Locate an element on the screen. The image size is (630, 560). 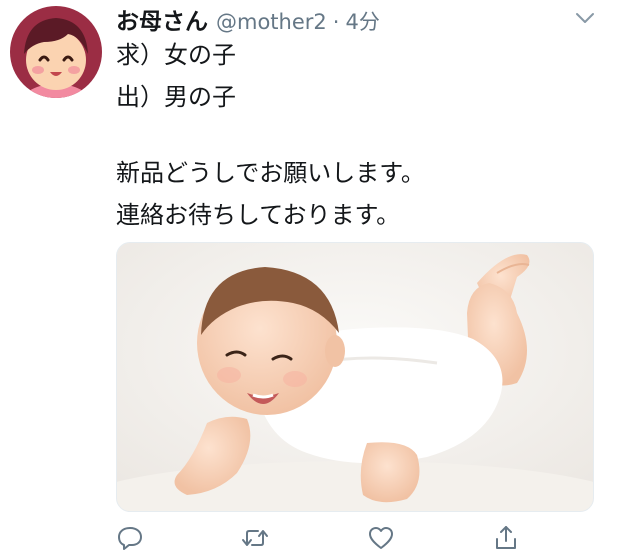
tweet-line-contact: 連絡お待ちしております。 is located at coordinates (258, 215).